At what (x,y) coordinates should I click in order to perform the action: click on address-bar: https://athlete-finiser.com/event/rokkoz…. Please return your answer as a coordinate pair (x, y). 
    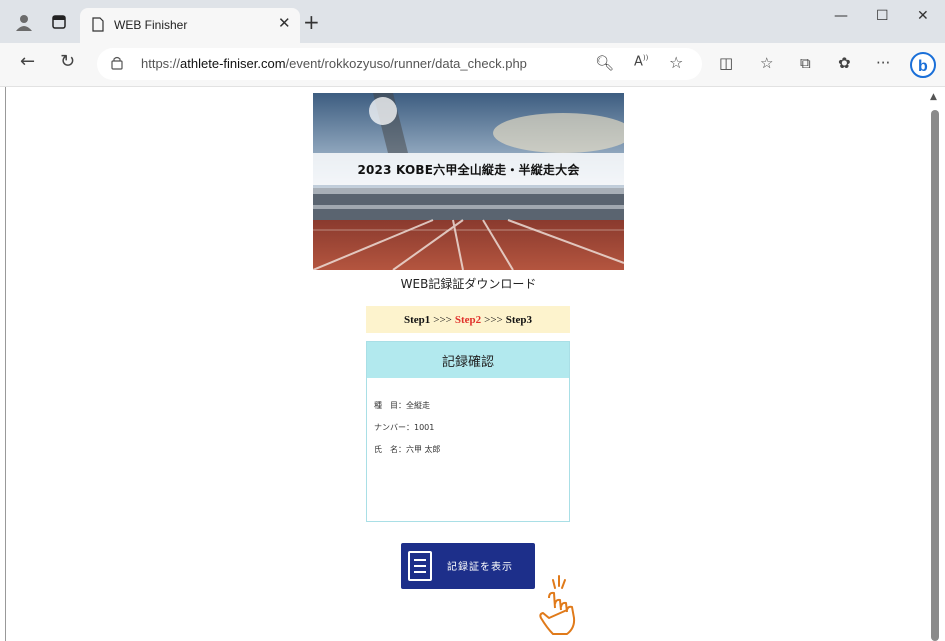
    Looking at the image, I should click on (399, 64).